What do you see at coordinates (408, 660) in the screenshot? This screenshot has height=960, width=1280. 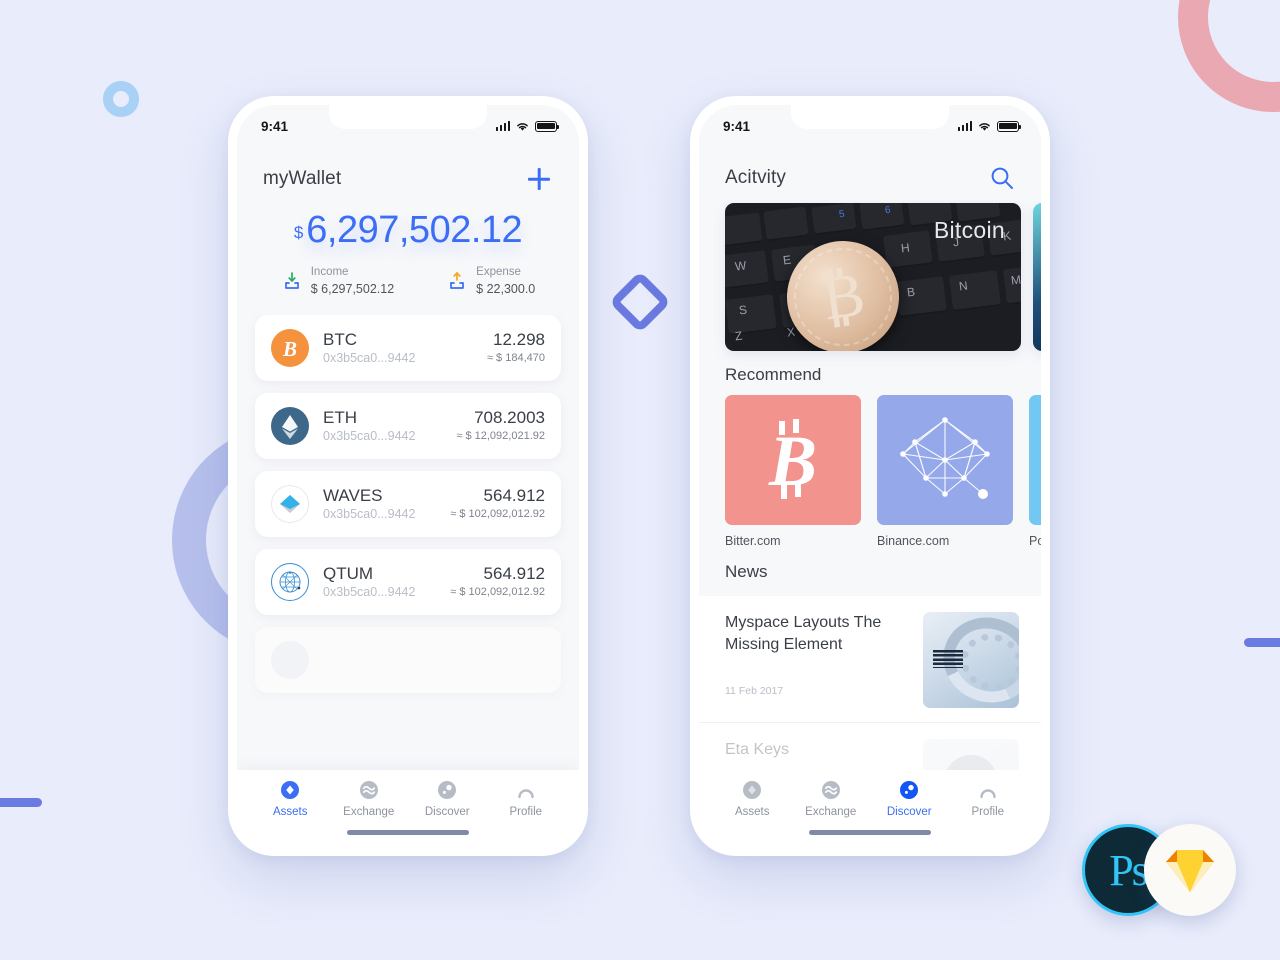 I see `table-row-partial` at bounding box center [408, 660].